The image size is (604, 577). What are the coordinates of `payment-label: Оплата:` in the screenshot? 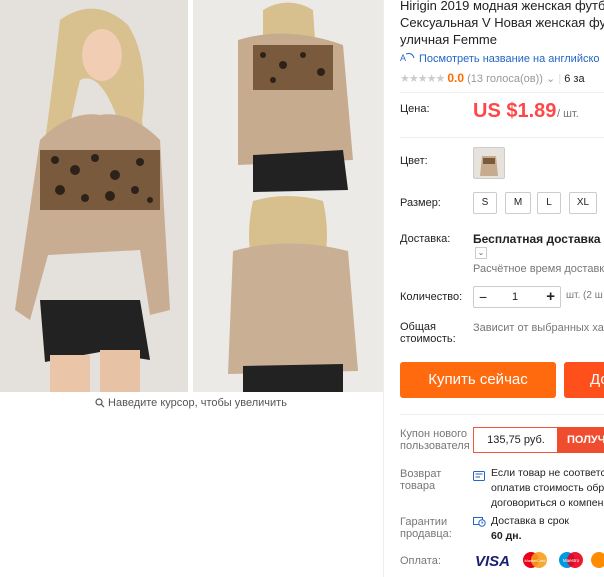 It's located at (420, 561).